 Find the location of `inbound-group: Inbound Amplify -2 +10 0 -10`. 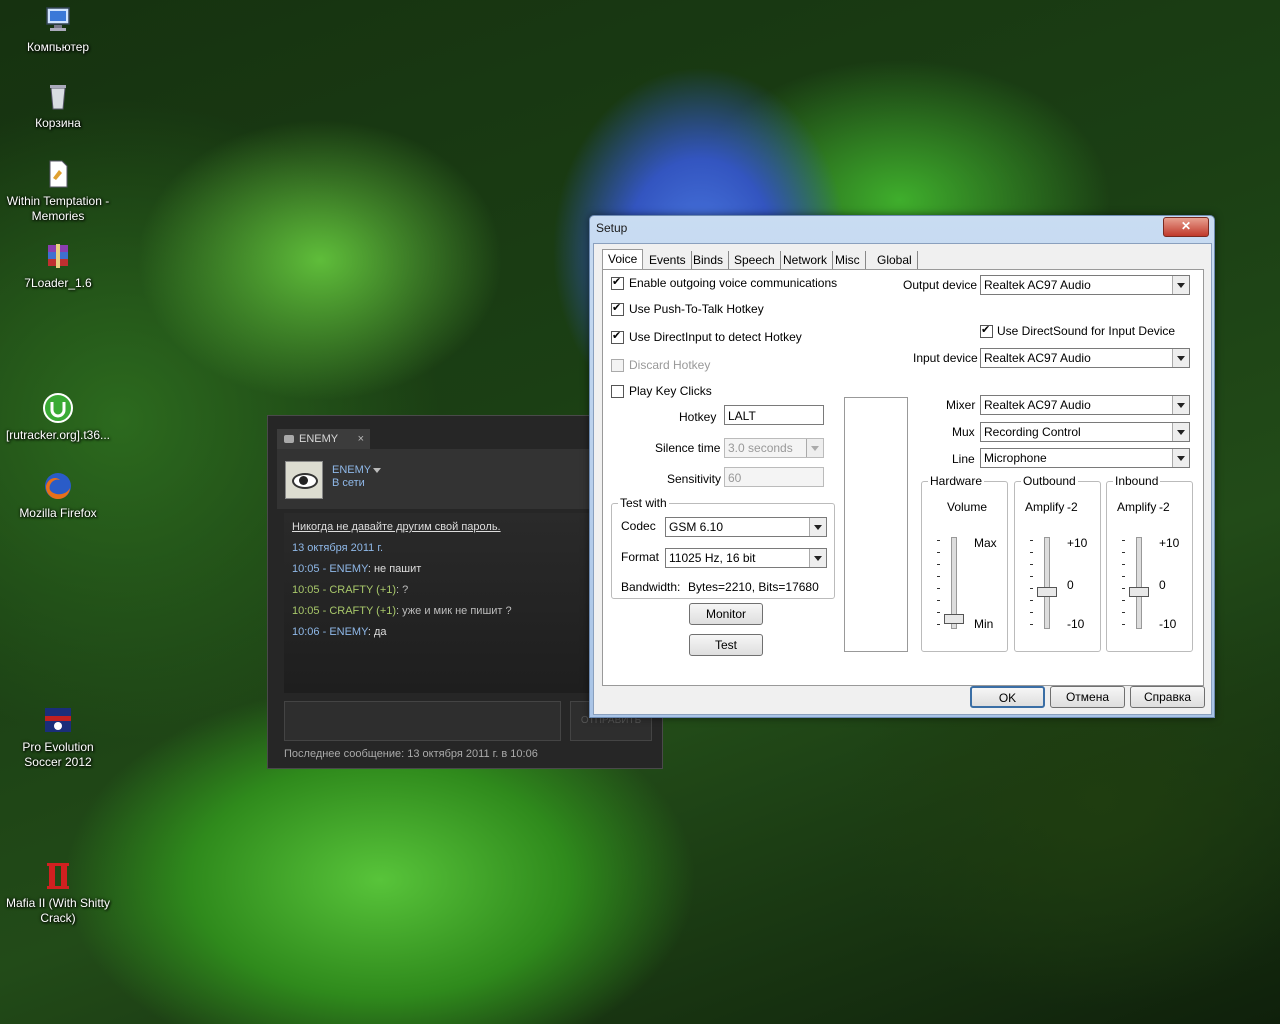

inbound-group: Inbound Amplify -2 +10 0 -10 is located at coordinates (1149, 563).